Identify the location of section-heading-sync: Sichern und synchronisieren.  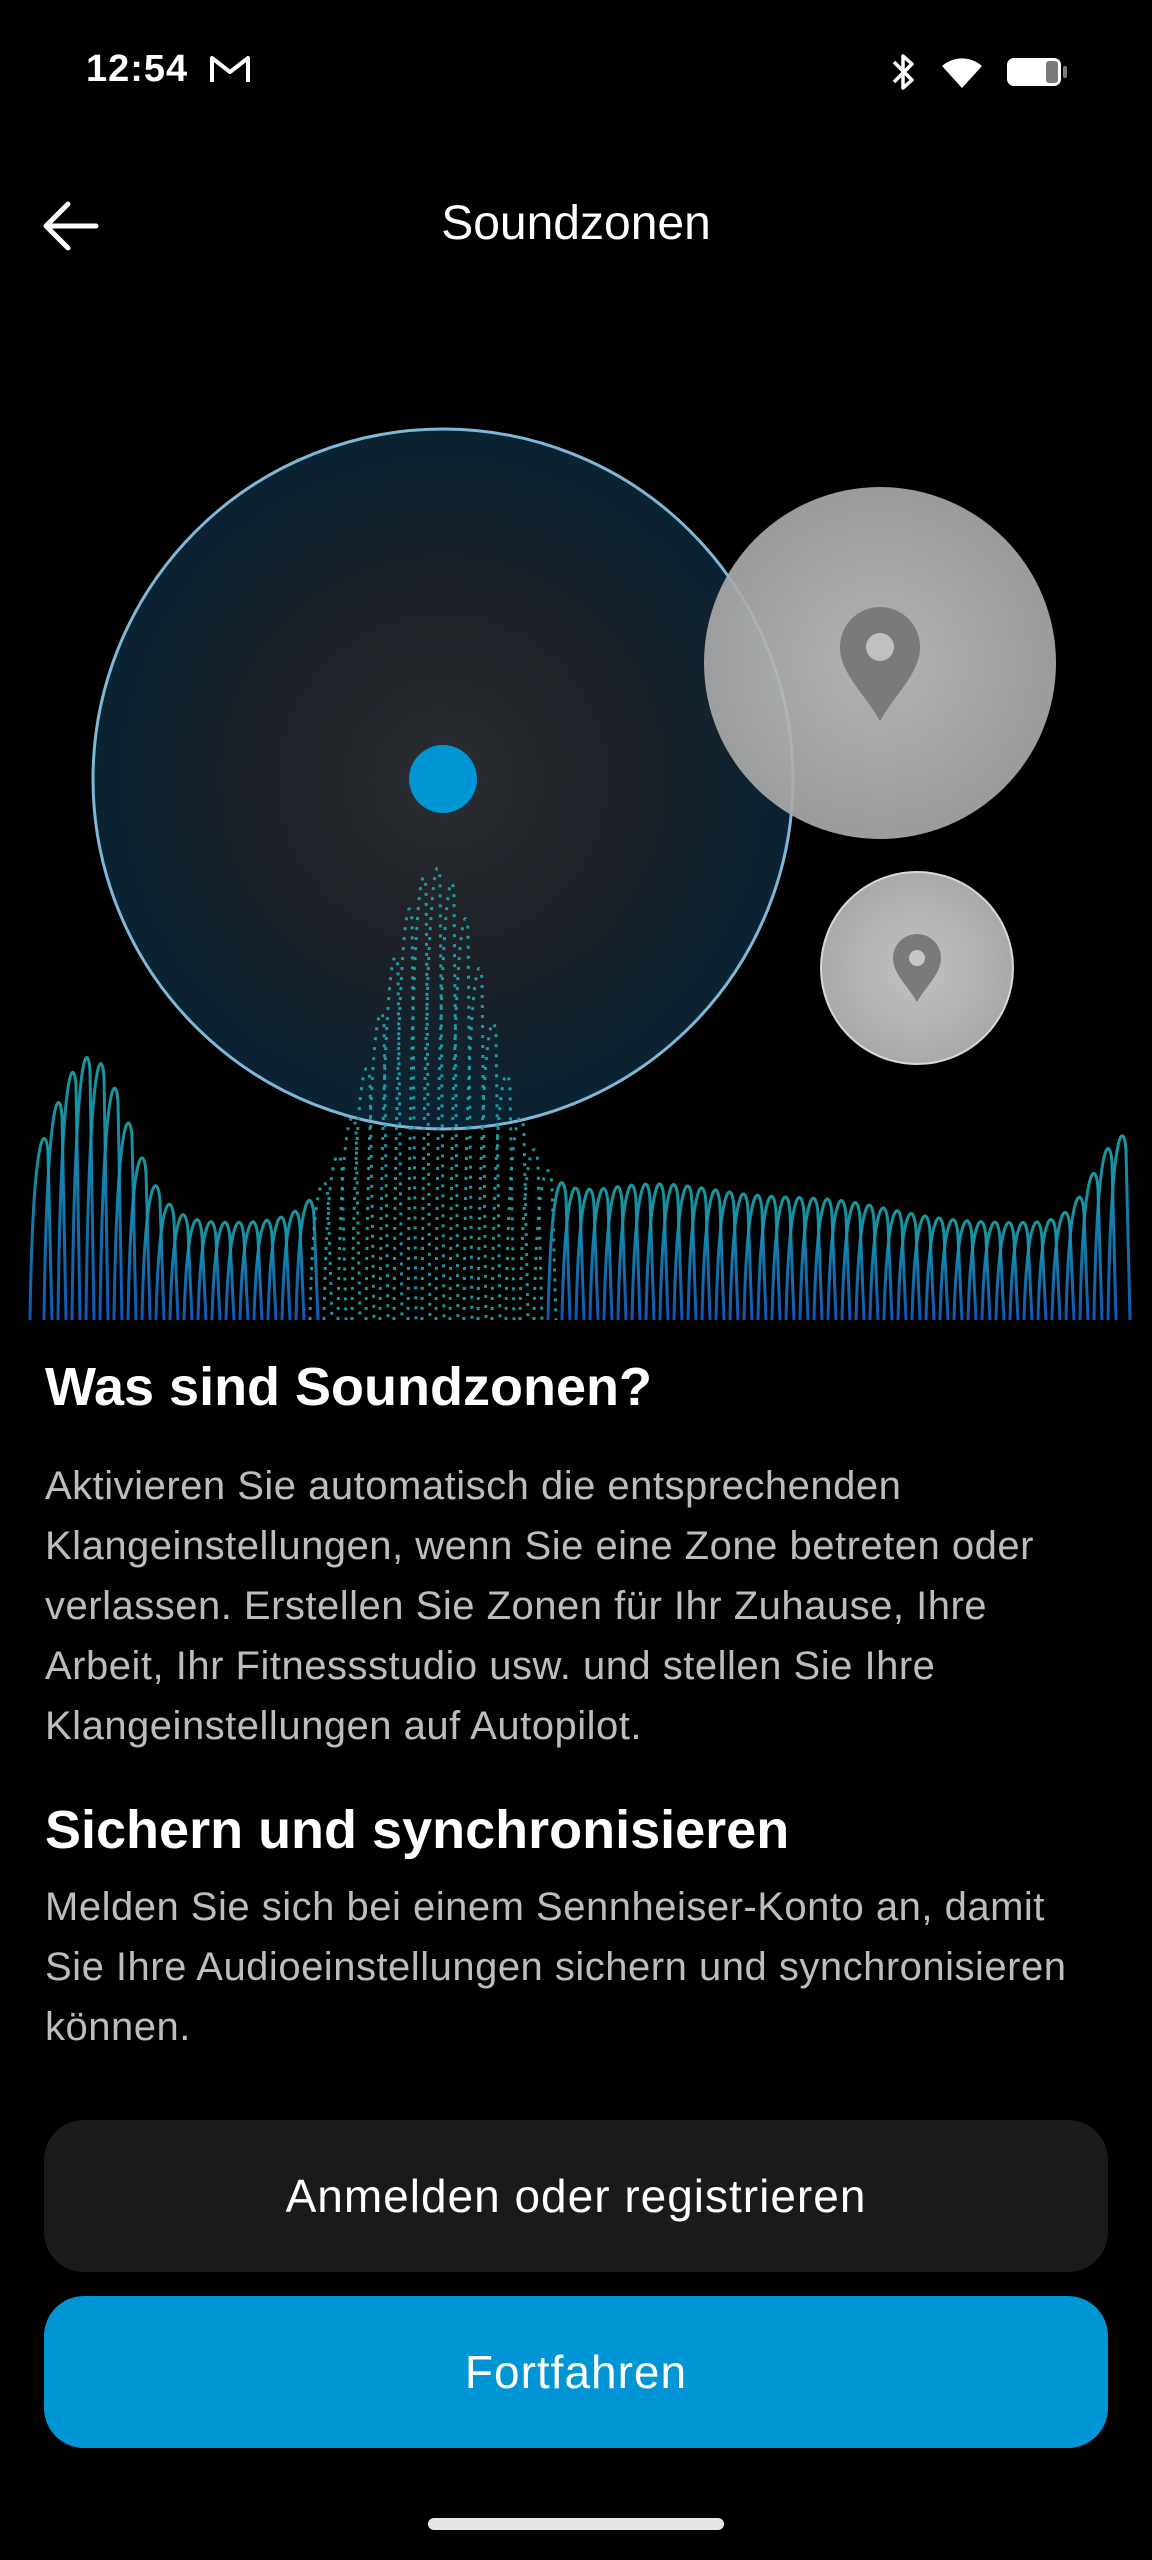
(417, 1829).